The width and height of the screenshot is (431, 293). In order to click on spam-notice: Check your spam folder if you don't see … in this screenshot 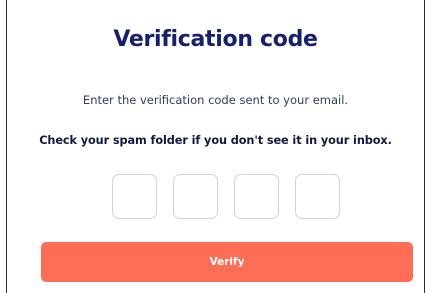, I will do `click(215, 140)`.